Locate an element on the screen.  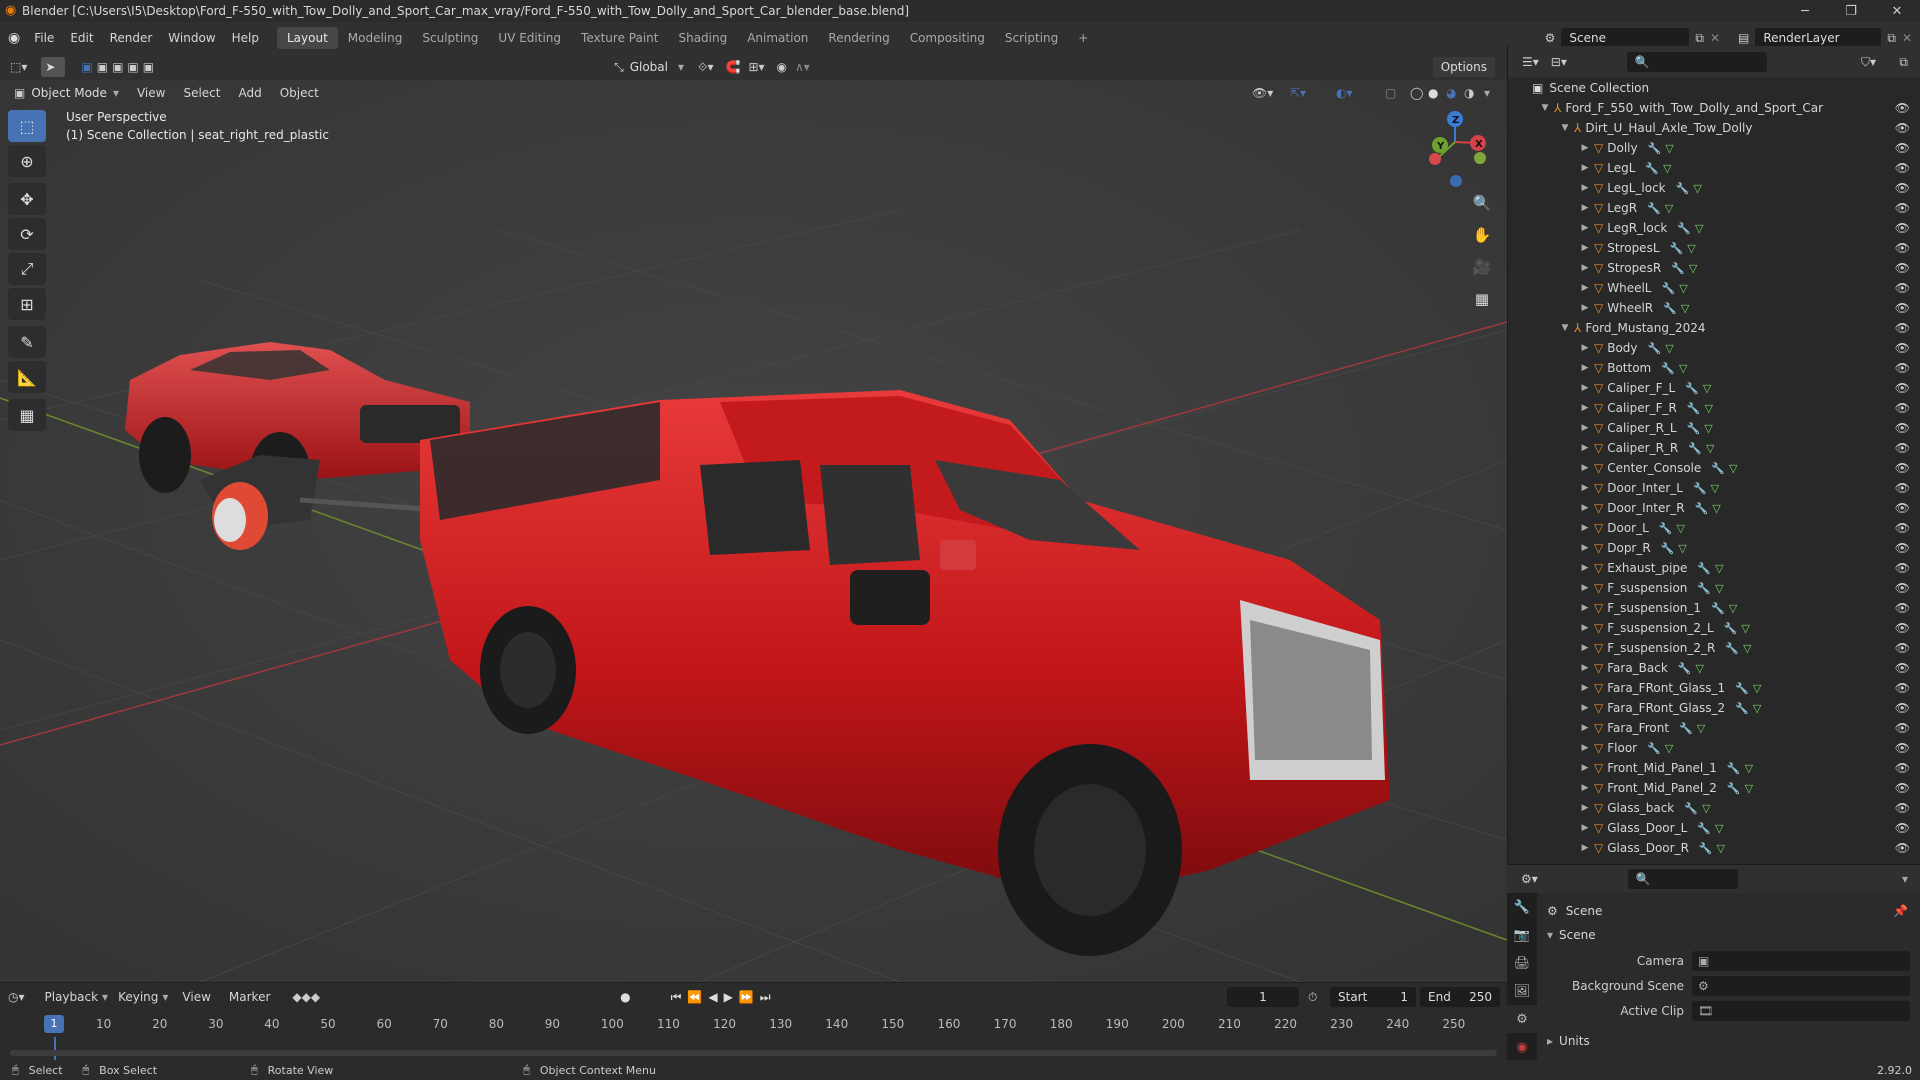
outliner-row: ▶ ▽ StropesL 🔧 ▽ 👁 is located at coordinates (1714, 248).